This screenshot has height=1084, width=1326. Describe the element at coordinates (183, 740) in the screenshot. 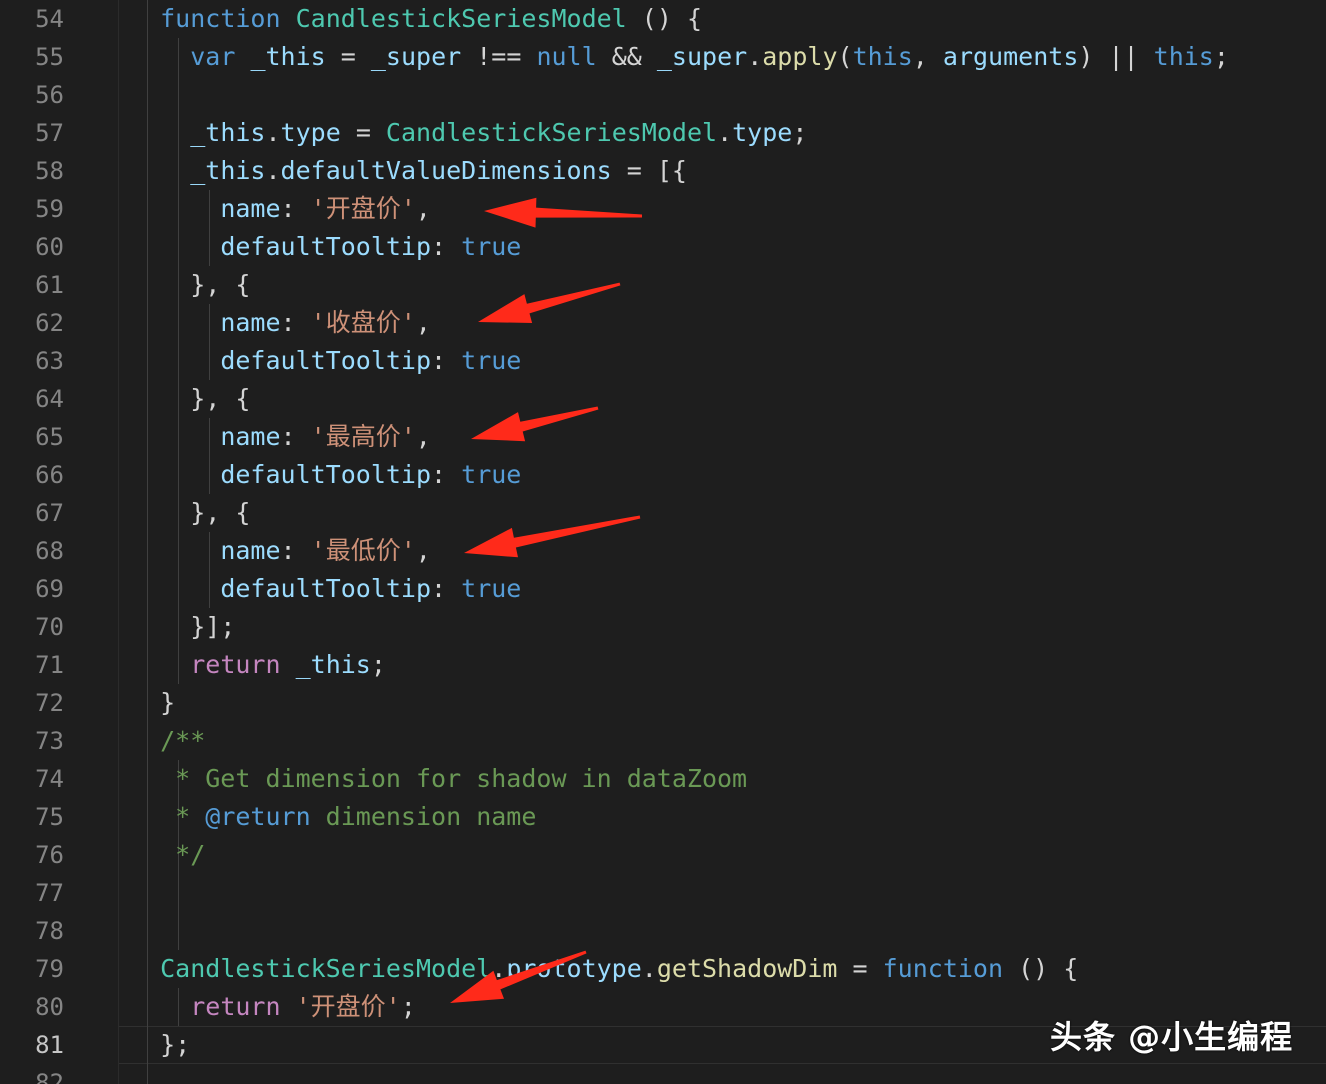

I see `code-token: /**` at that location.